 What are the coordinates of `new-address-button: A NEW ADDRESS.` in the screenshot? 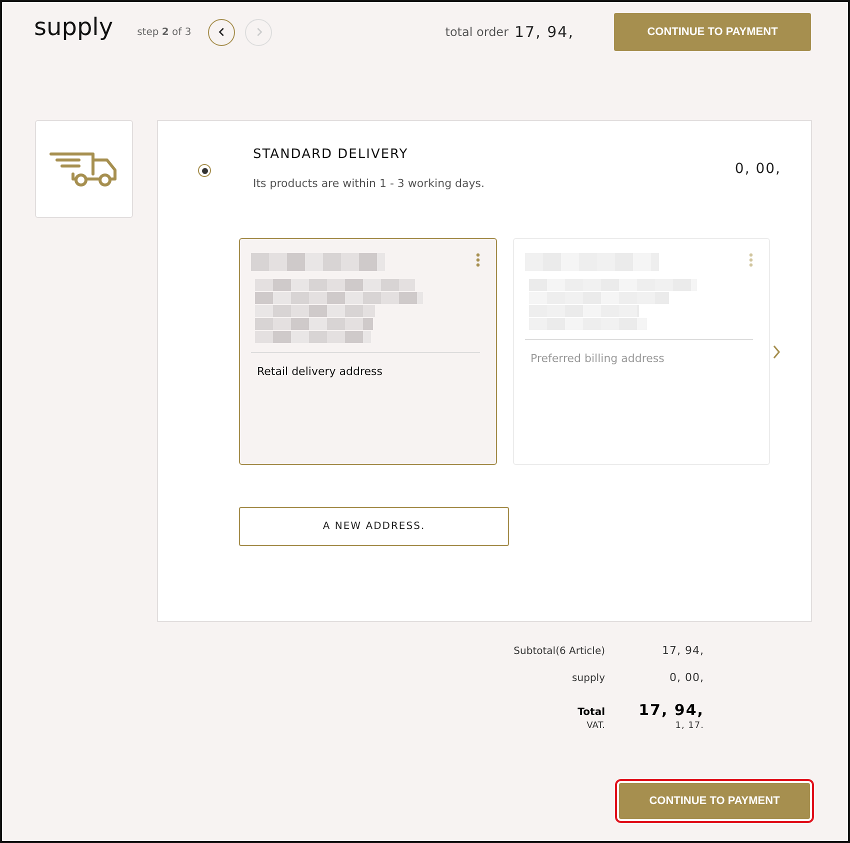 It's located at (374, 526).